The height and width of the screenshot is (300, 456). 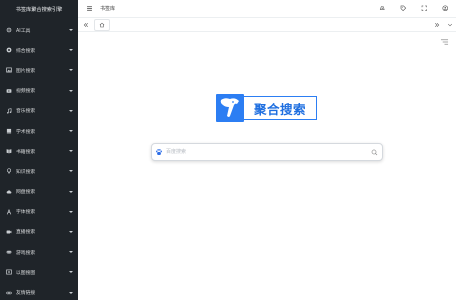 I want to click on book-icon, so click(x=9, y=131).